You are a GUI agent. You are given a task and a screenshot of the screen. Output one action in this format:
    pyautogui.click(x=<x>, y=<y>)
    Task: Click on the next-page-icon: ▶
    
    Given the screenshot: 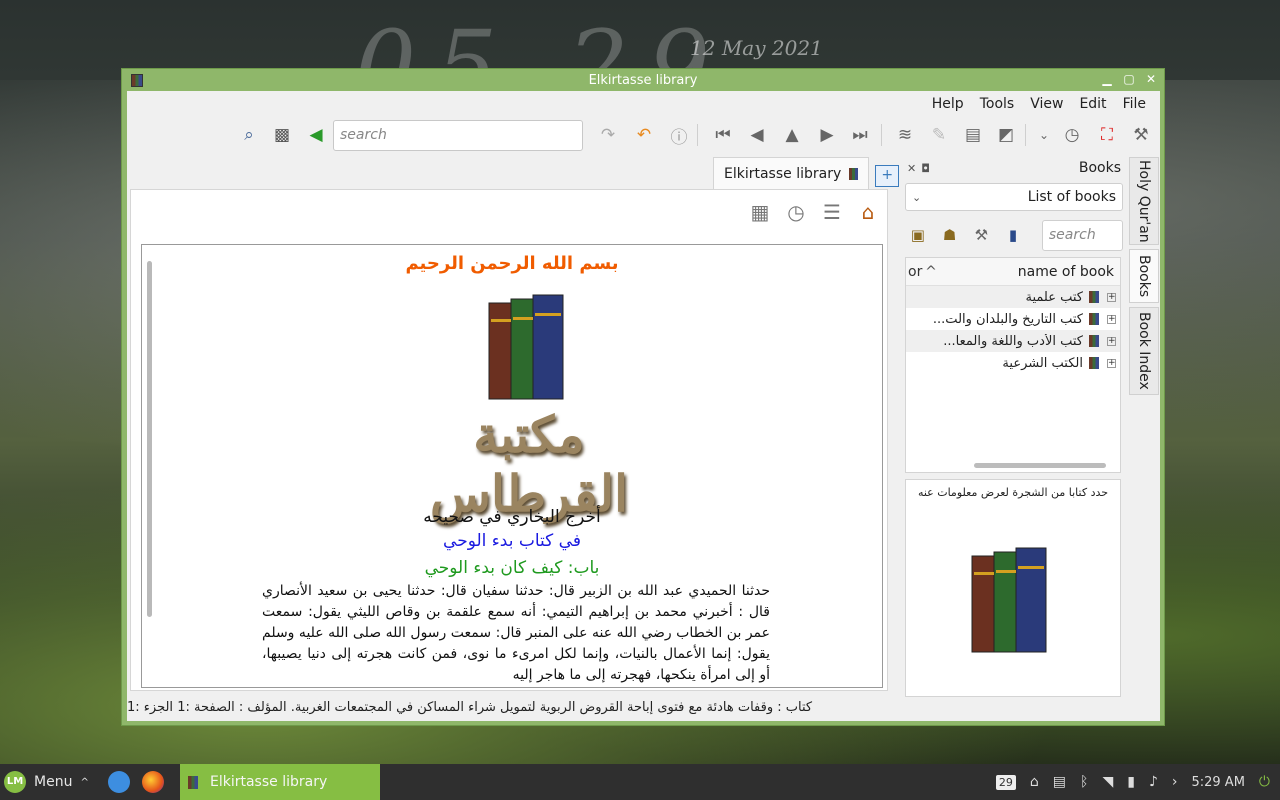 What is the action you would take?
    pyautogui.click(x=827, y=135)
    